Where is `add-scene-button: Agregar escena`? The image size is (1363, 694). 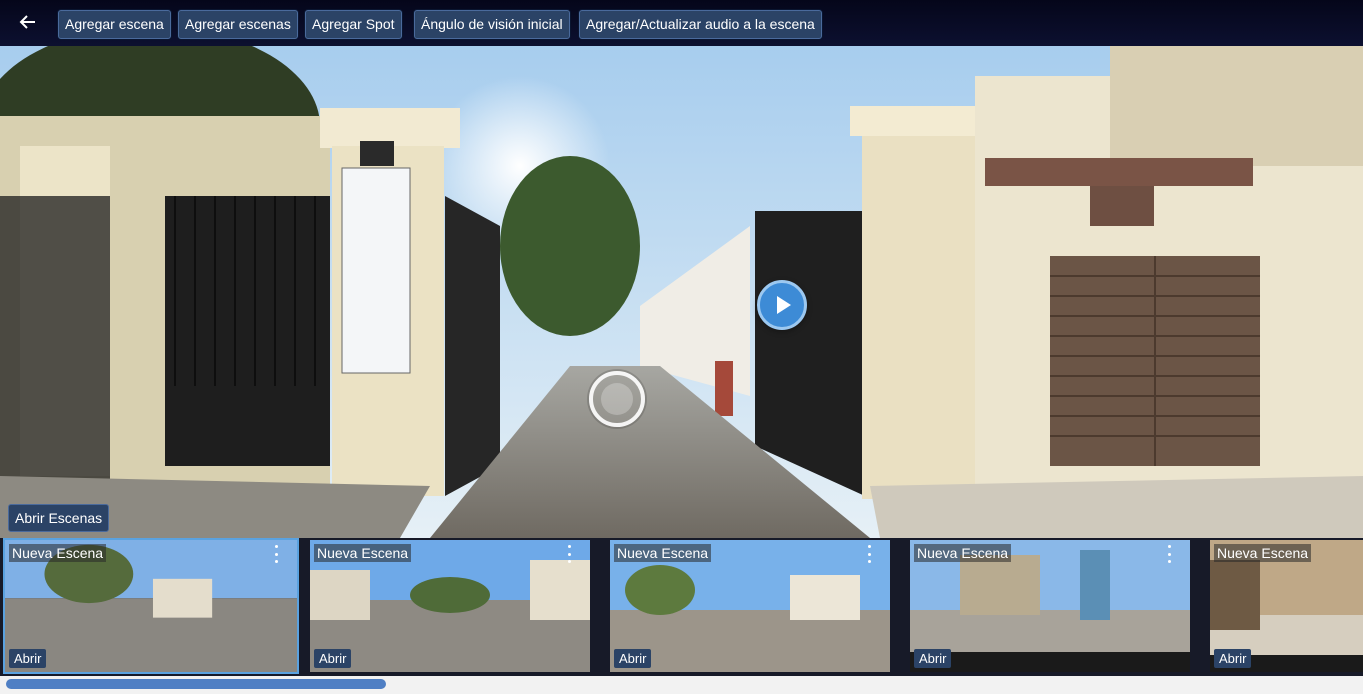
add-scene-button: Agregar escena is located at coordinates (114, 24).